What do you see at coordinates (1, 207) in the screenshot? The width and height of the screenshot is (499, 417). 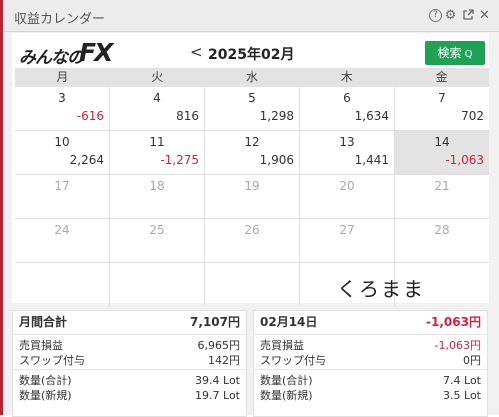 I see `accent-border` at bounding box center [1, 207].